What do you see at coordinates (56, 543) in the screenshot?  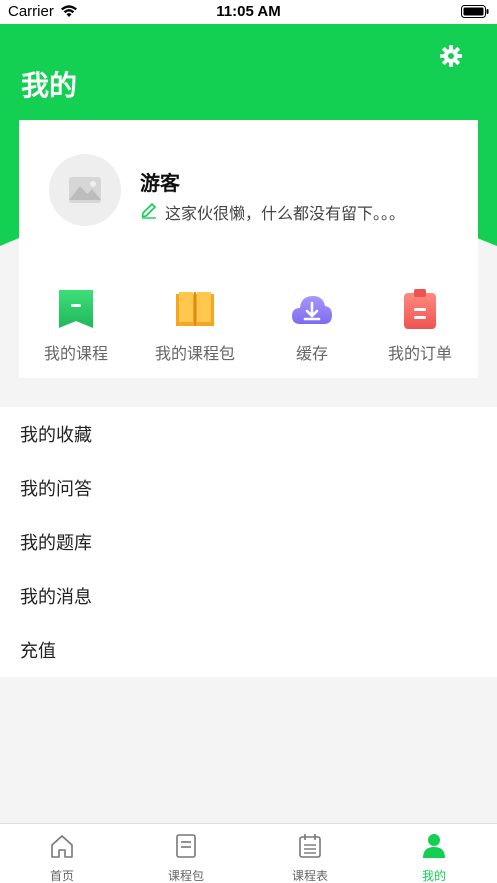 I see `menu-item-label: 我的题库` at bounding box center [56, 543].